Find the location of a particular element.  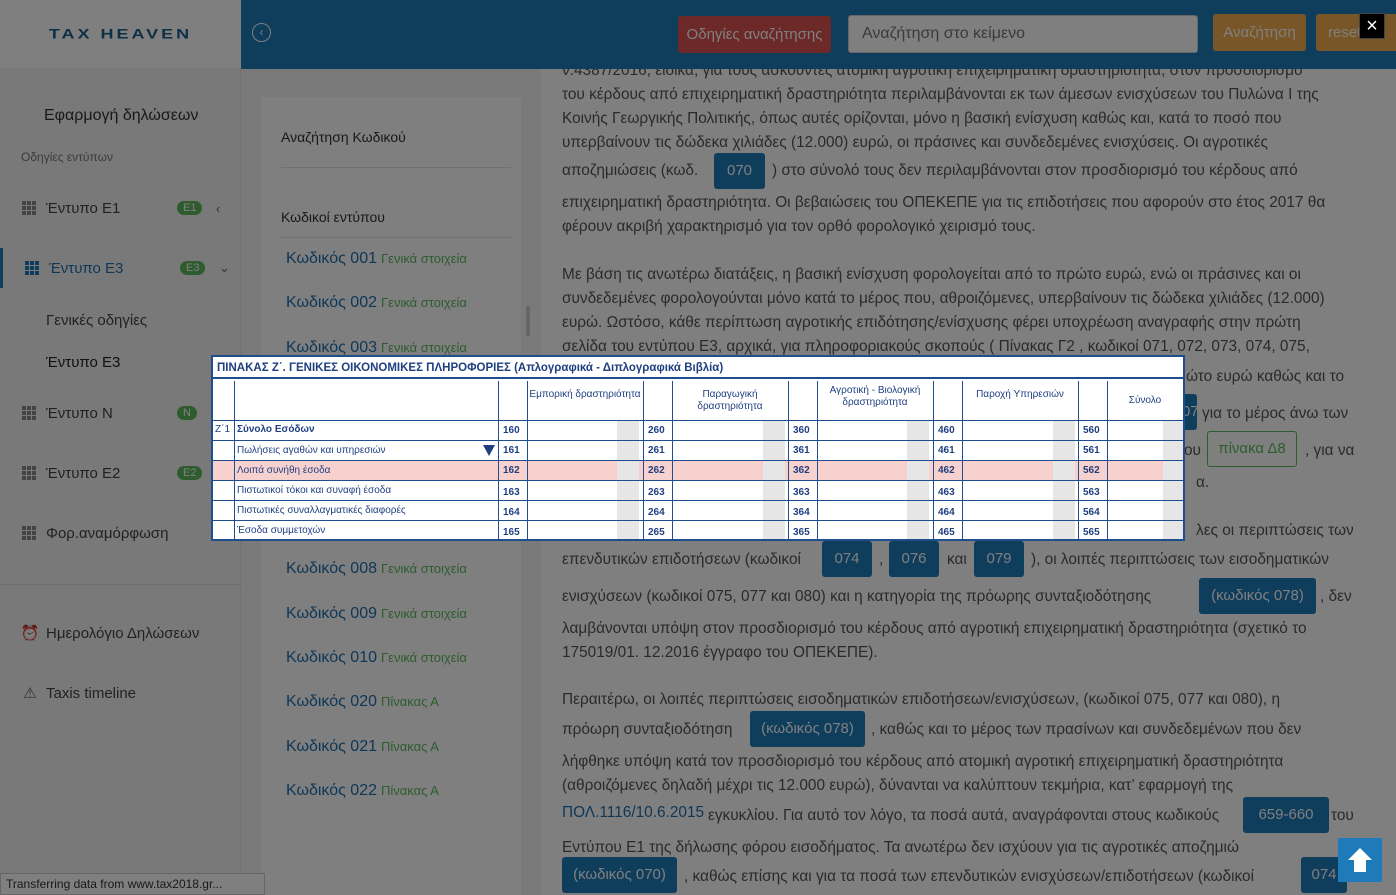

code-cell: 464 is located at coordinates (946, 512).